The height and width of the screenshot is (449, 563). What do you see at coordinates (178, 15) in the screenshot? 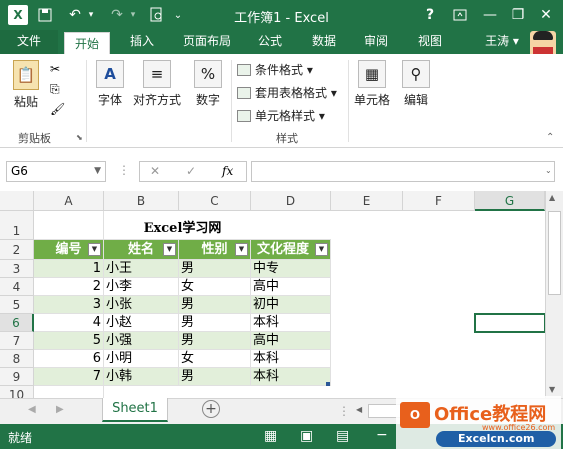
I see `customize-qat-icon: ⌄` at bounding box center [178, 15].